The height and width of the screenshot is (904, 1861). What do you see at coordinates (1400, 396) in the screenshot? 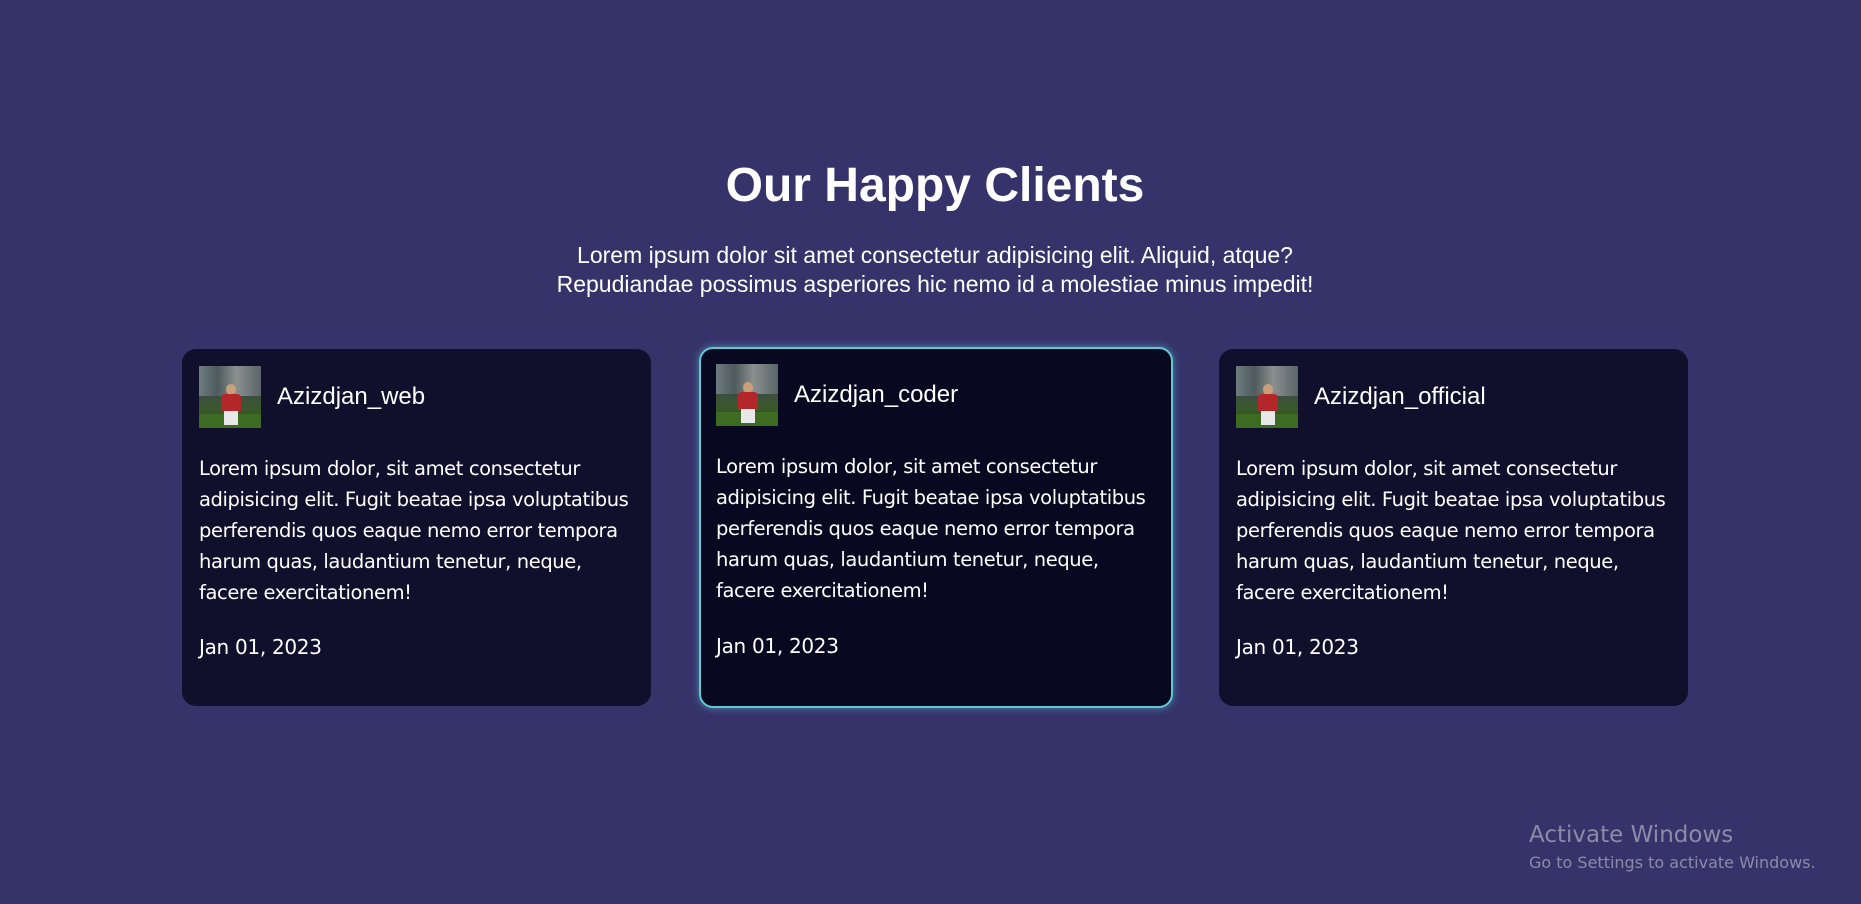
I see `client-name: Azizdjan_official` at bounding box center [1400, 396].